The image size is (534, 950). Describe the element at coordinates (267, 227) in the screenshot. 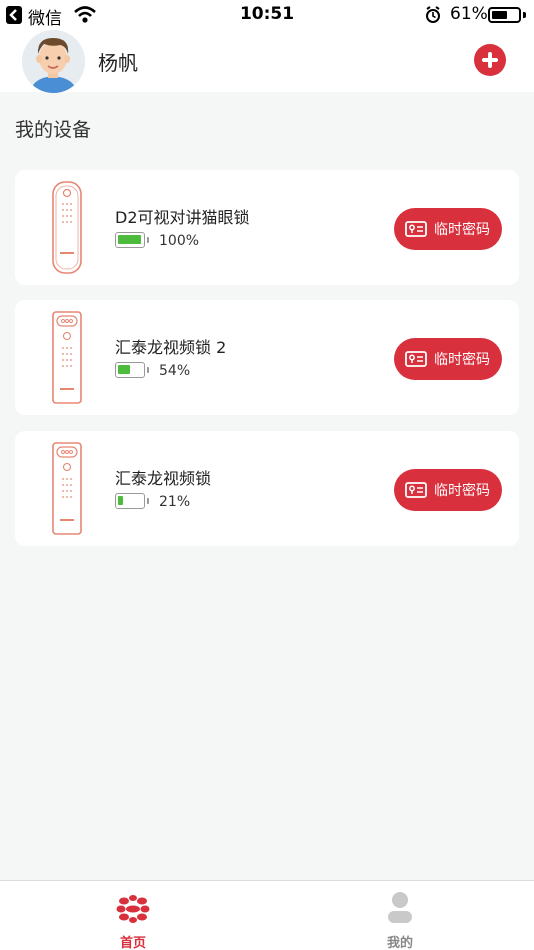

I see `device-card: D2可视对讲猫眼锁 100% 临时密码` at that location.